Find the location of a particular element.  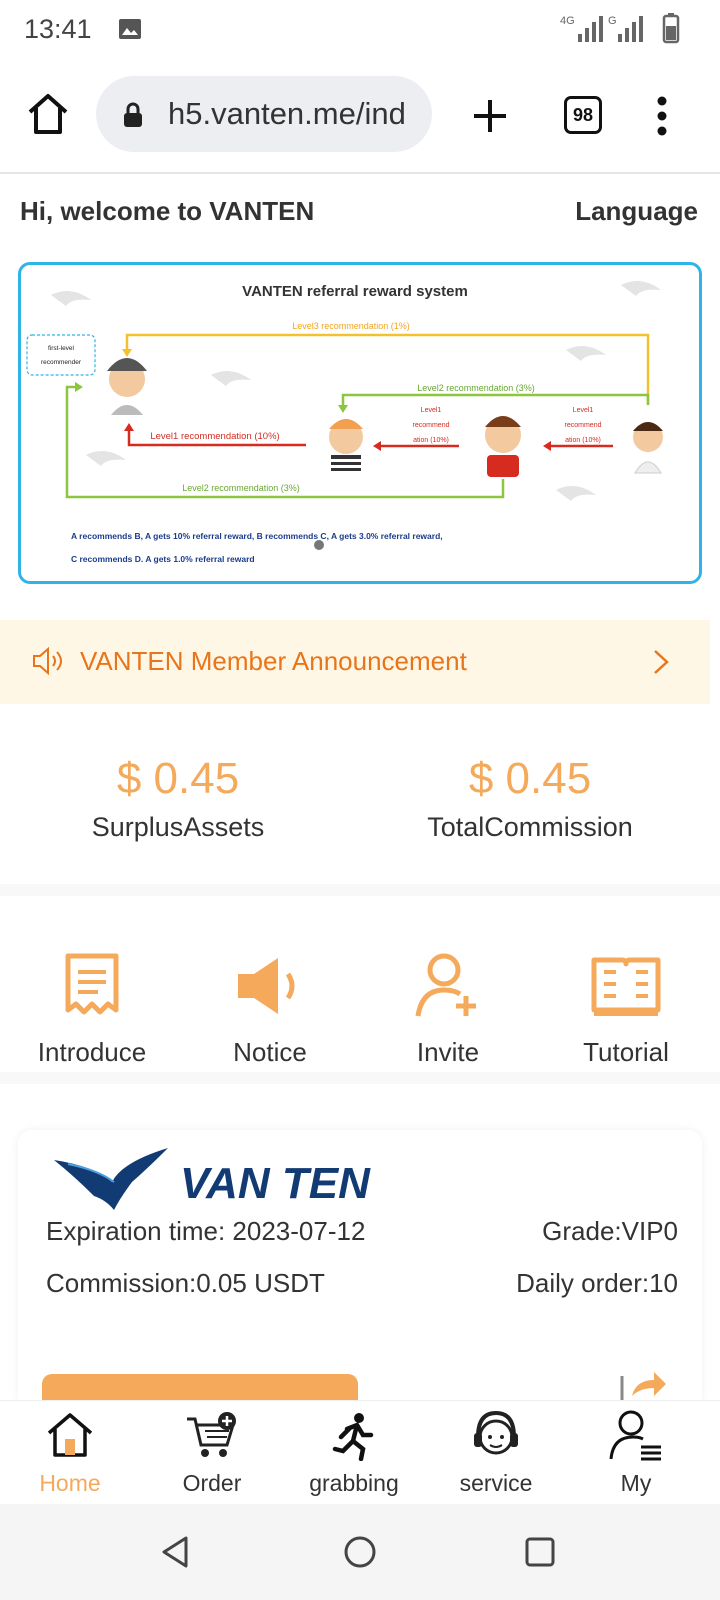

grid-item-invite: Invite is located at coordinates (448, 1002).